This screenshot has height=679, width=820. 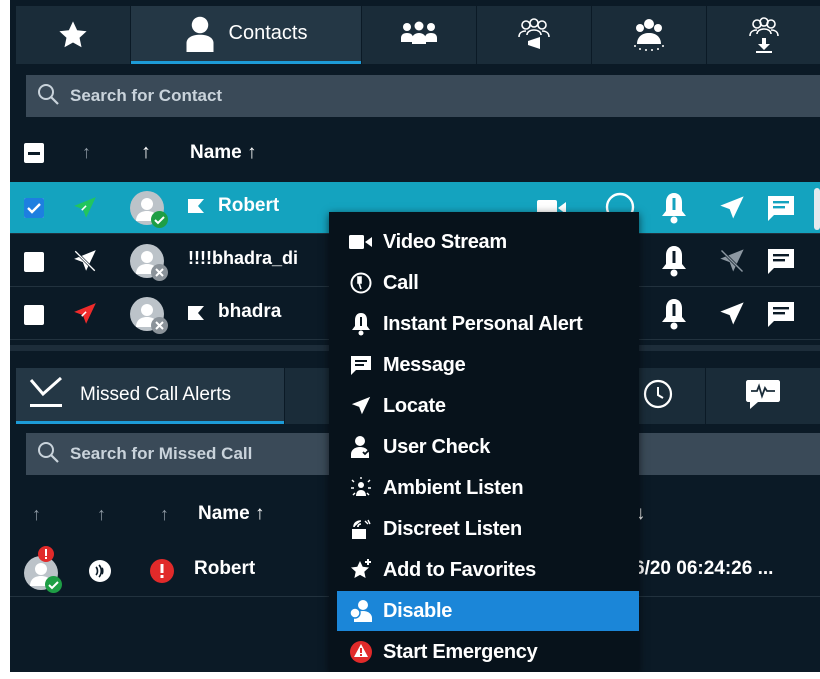 I want to click on missed-call-name: Robert, so click(x=225, y=568).